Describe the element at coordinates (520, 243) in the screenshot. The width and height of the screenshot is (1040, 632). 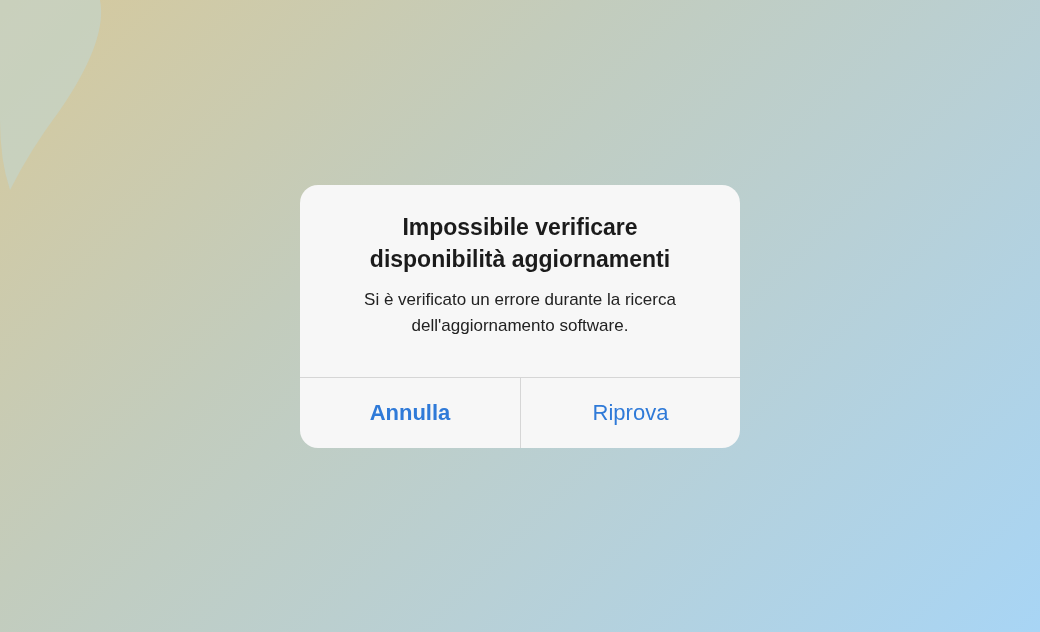
I see `dialog-title: Impossibile verificare disponibilità aggiornamenti` at that location.